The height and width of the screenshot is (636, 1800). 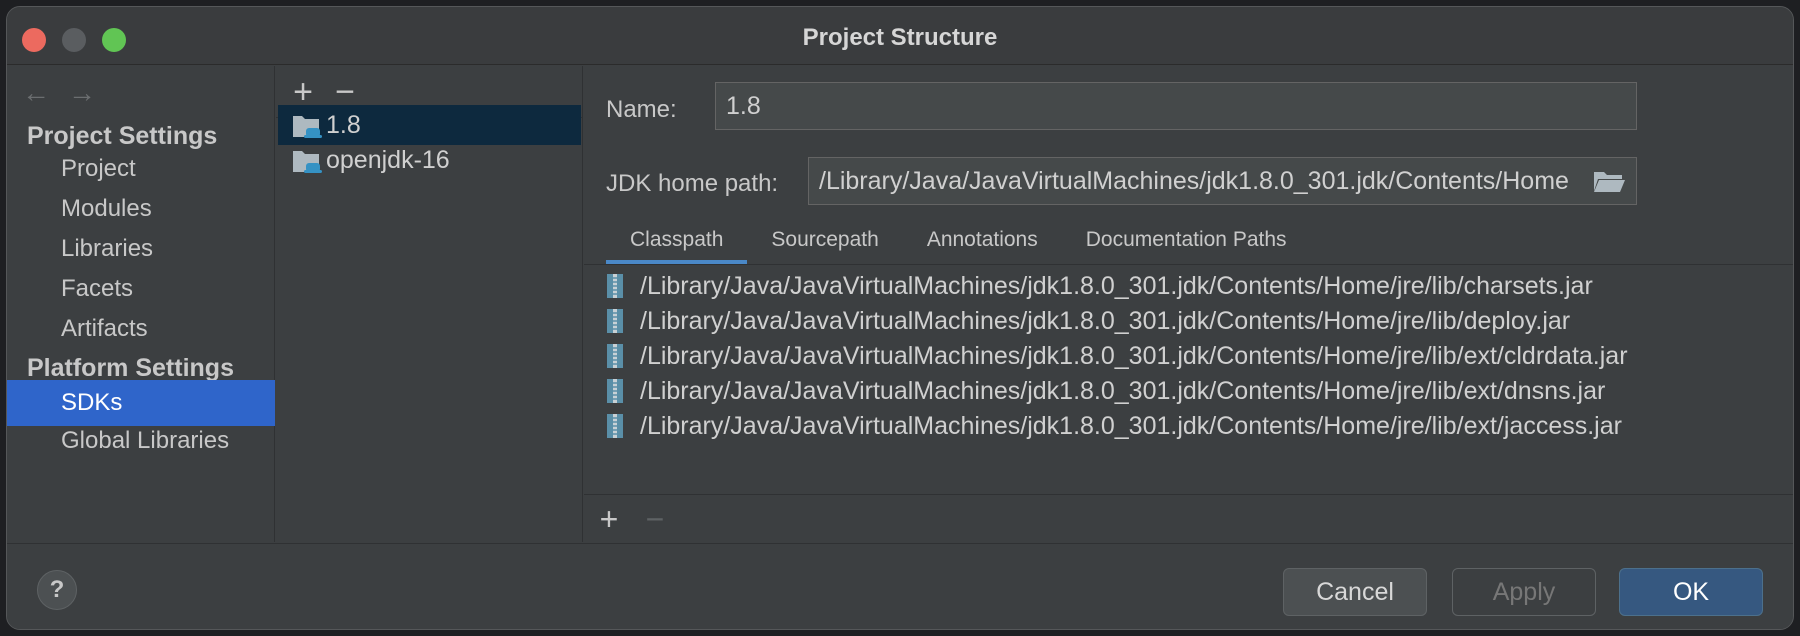 I want to click on ok-button: OK, so click(x=1691, y=592).